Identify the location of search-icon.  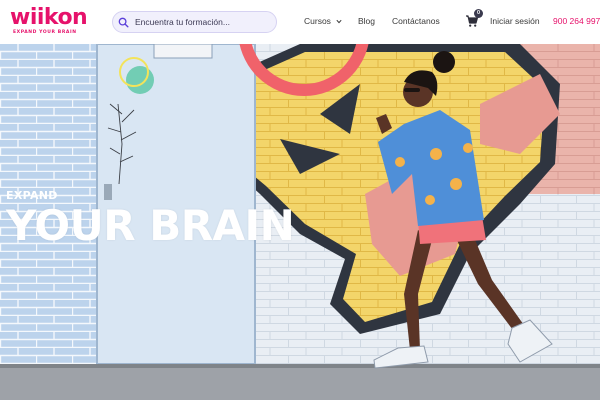
(123, 22).